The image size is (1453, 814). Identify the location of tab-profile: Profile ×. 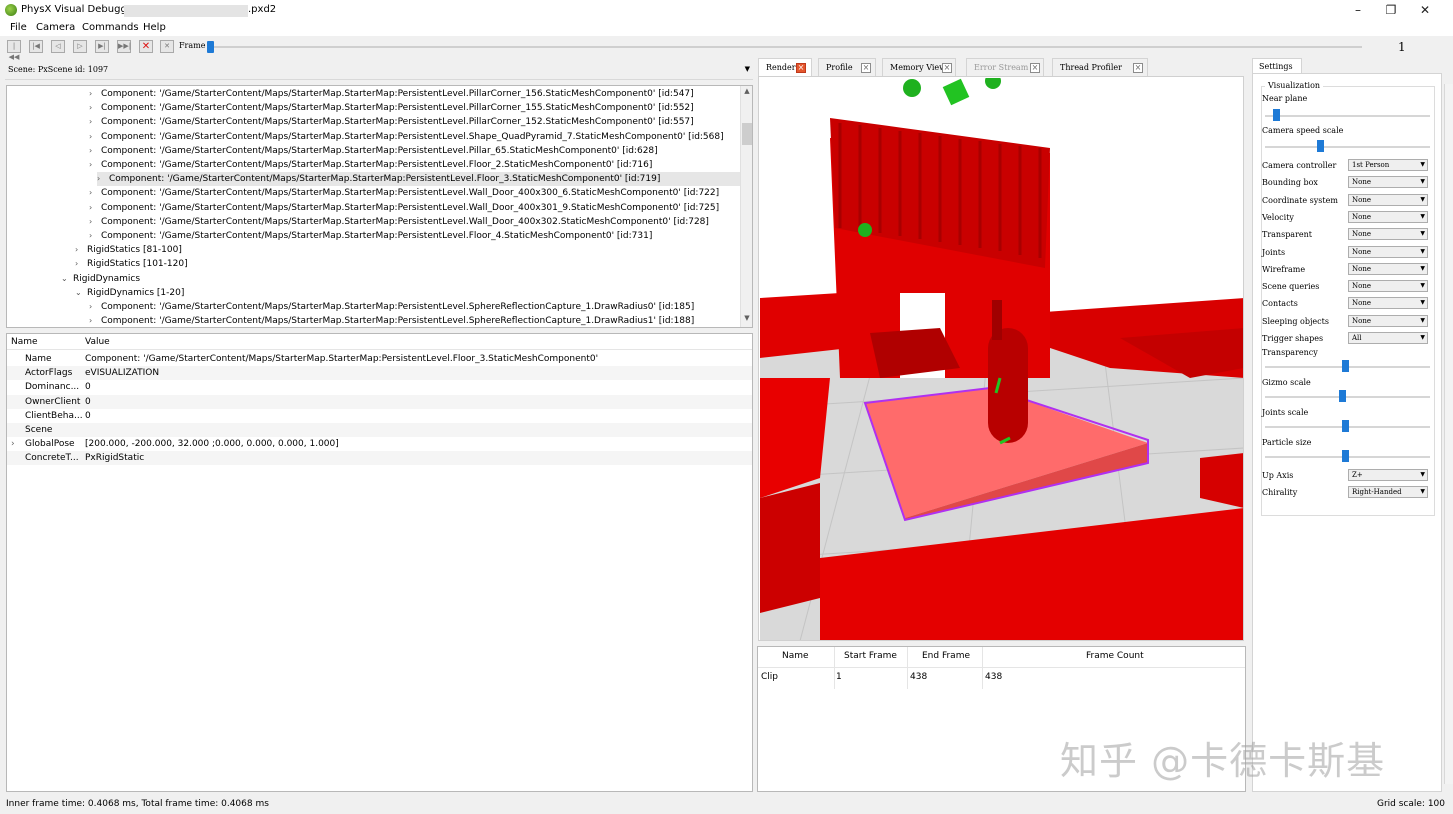
(847, 67).